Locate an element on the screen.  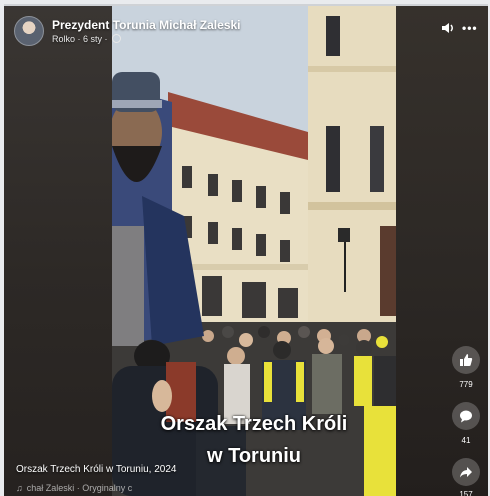
audio-label: chał Zaleski · Oryginalny c is located at coordinates (79, 488).